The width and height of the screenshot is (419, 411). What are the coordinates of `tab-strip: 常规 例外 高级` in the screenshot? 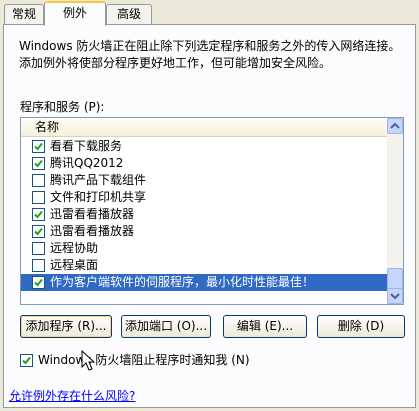 It's located at (209, 13).